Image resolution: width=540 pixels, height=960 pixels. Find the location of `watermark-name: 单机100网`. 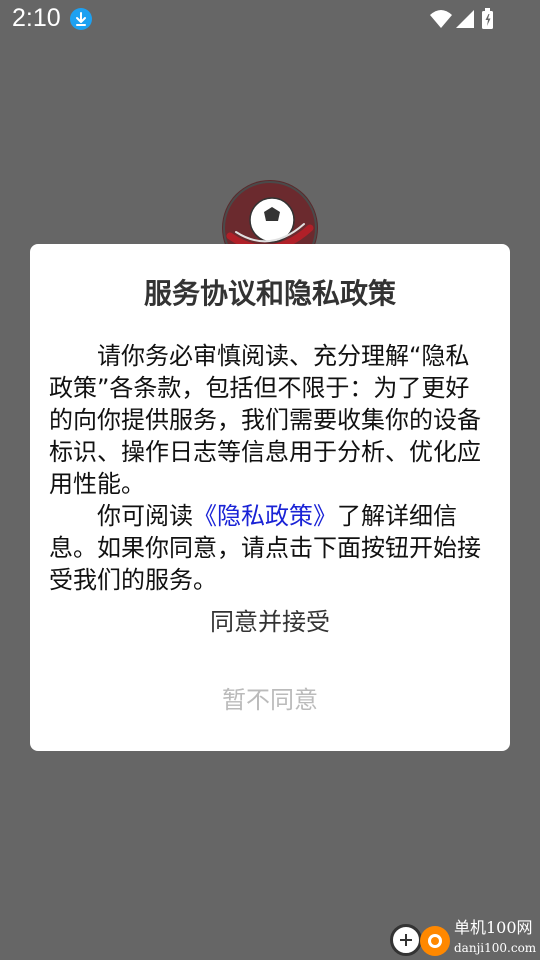

watermark-name: 单机100网 is located at coordinates (493, 927).